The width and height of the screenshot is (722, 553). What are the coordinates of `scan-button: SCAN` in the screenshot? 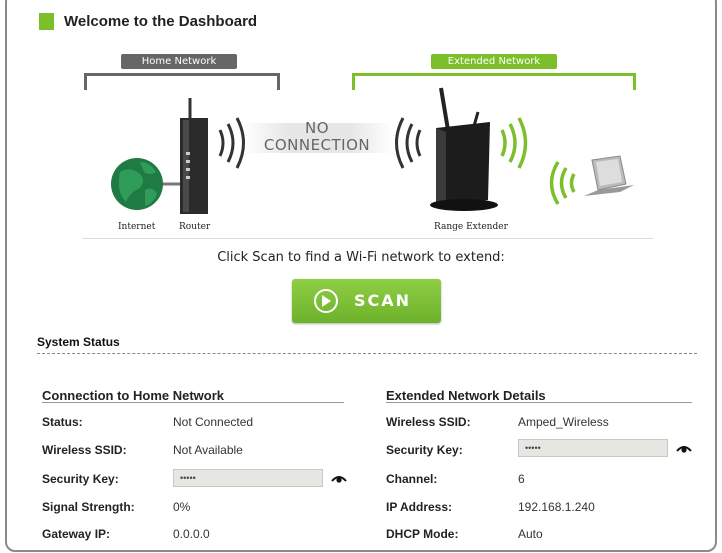 It's located at (366, 301).